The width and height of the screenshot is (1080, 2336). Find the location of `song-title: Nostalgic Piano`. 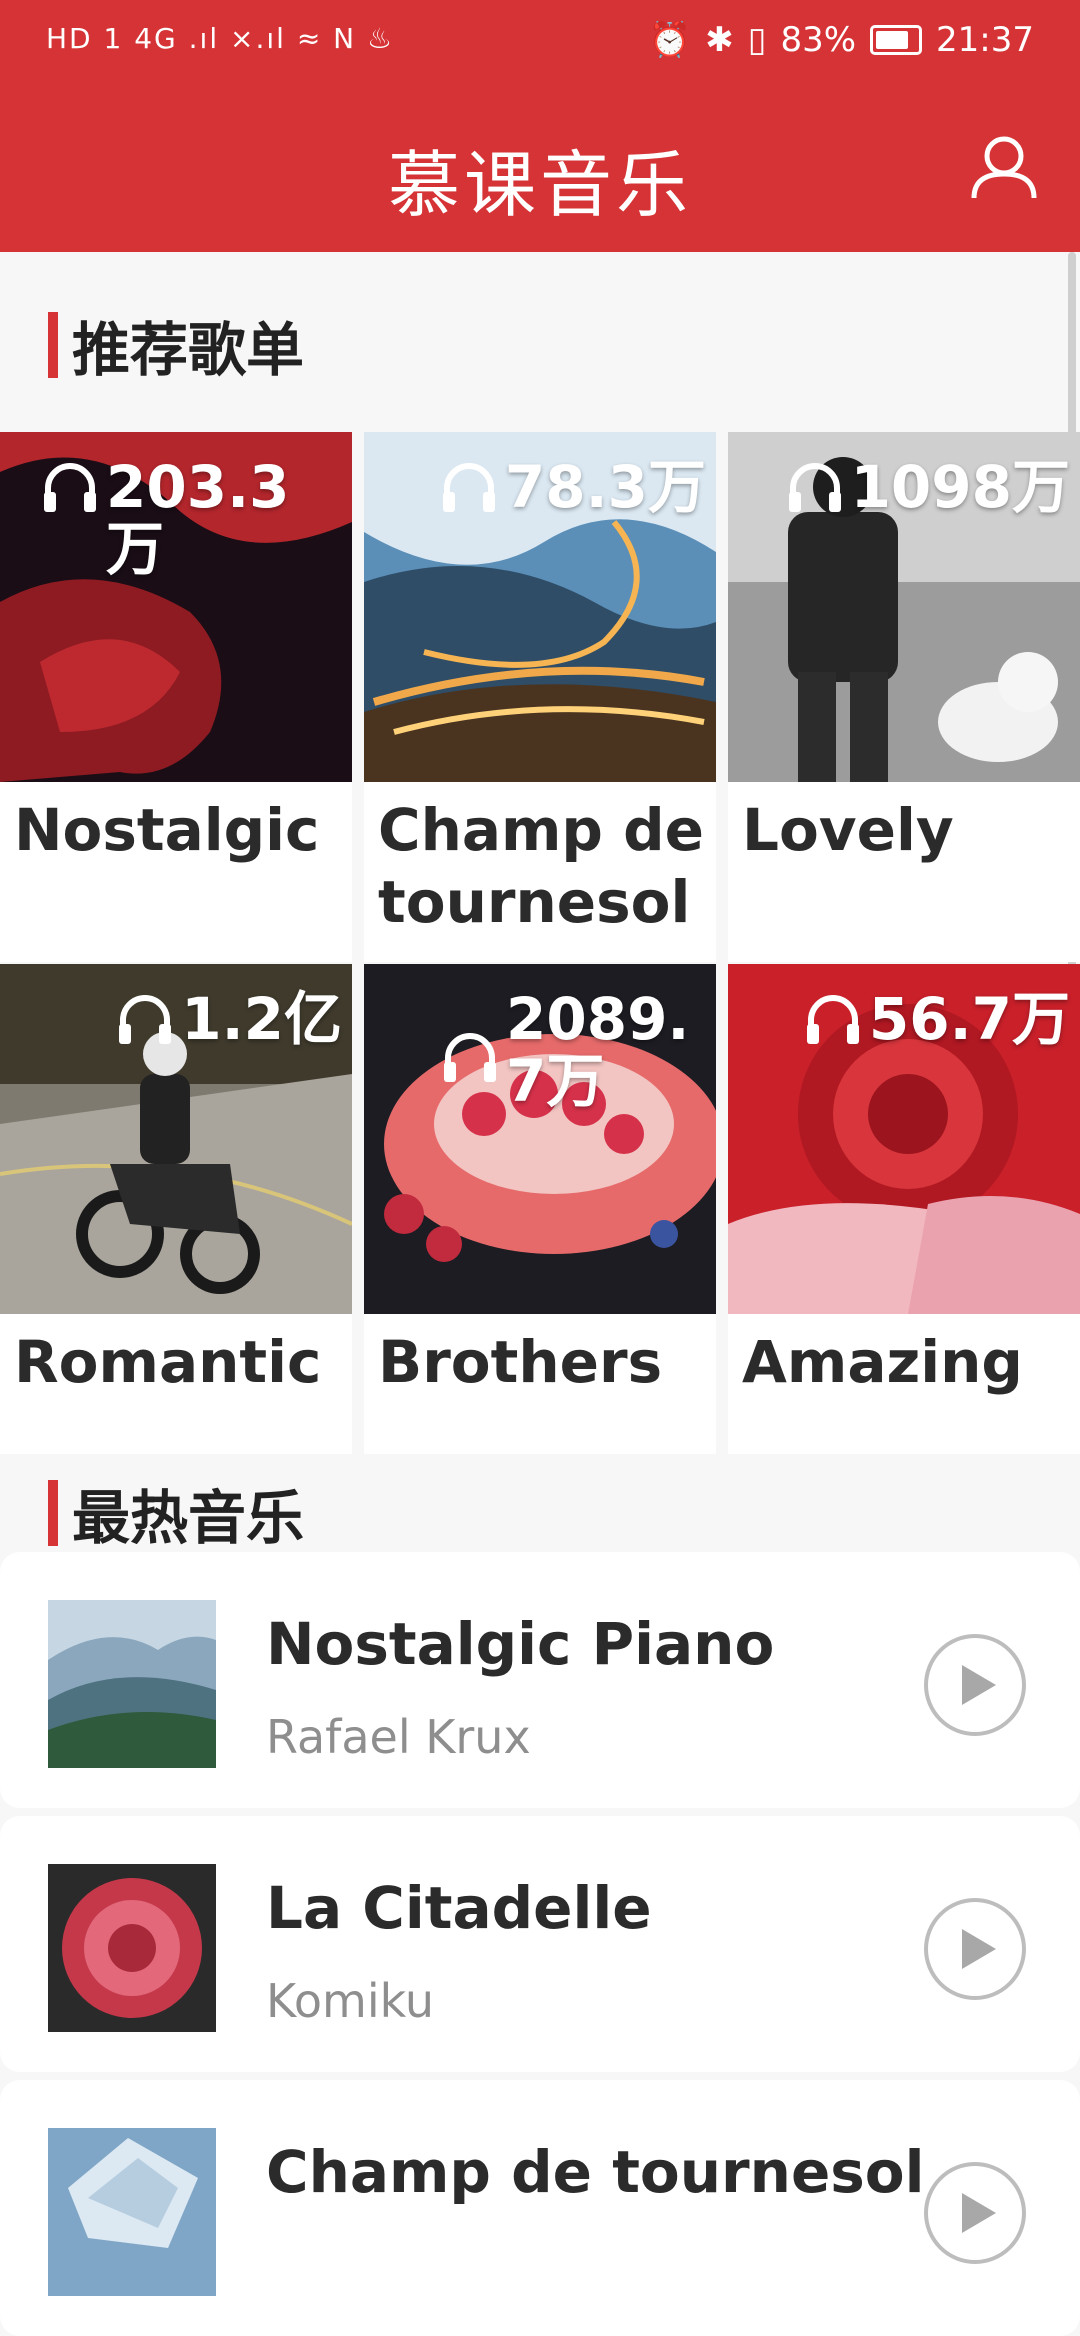

song-title: Nostalgic Piano is located at coordinates (520, 1644).